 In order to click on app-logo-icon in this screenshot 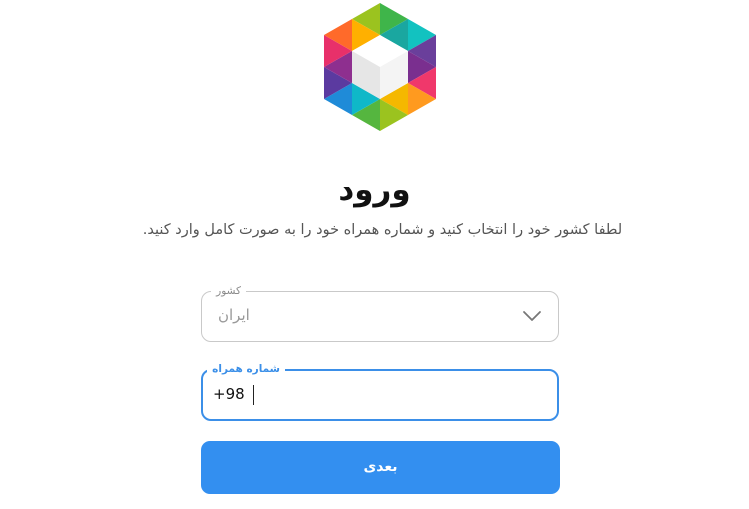, I will do `click(380, 67)`.